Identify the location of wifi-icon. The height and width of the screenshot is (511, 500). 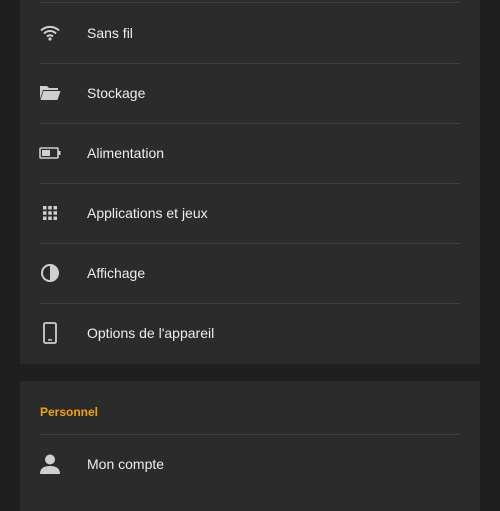
(50, 33).